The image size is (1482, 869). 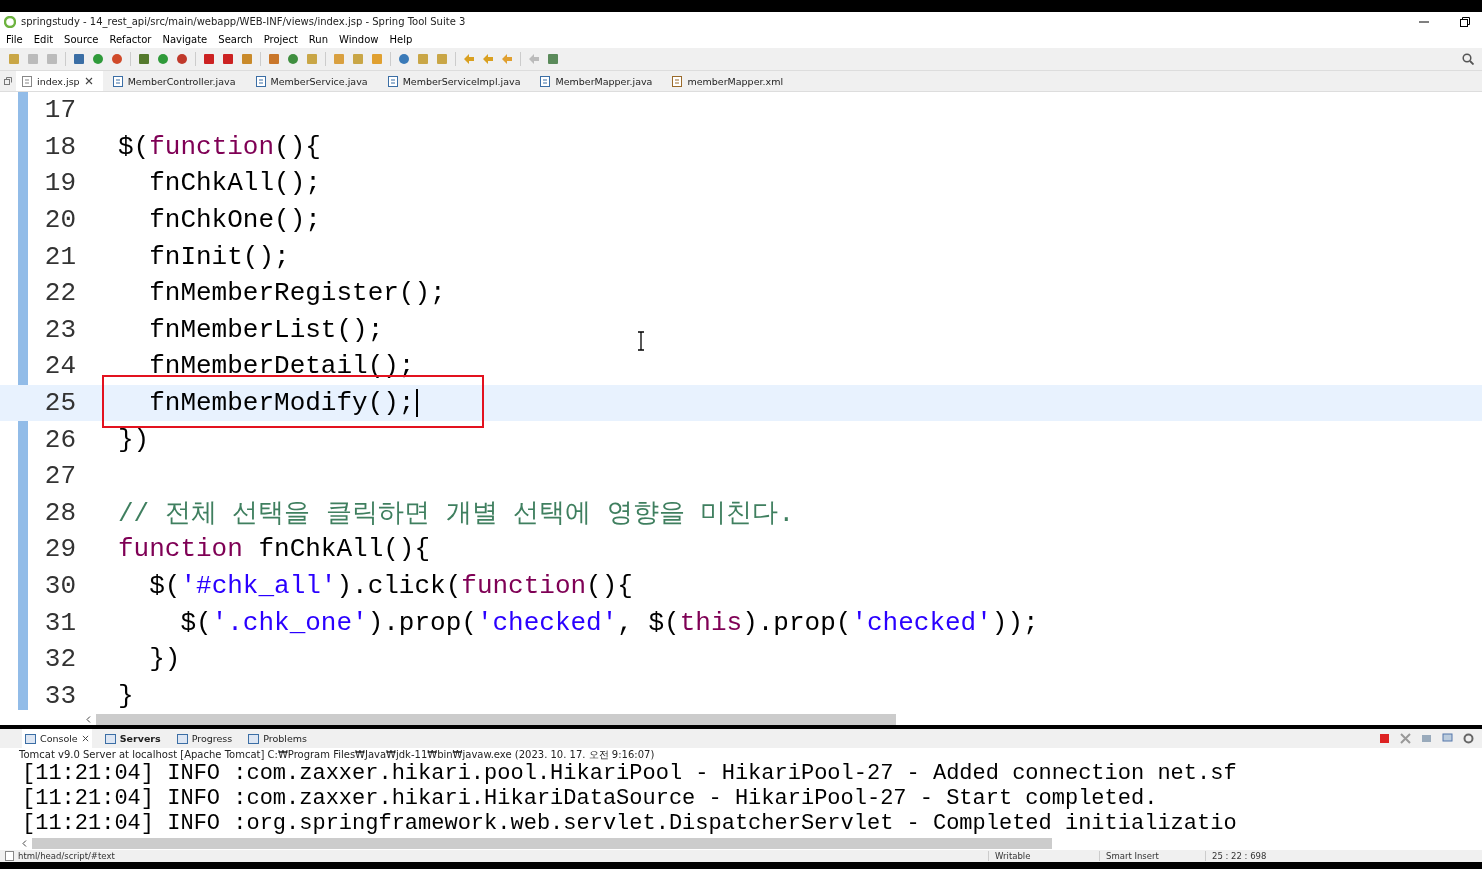 I want to click on line-number: 28, so click(x=60, y=512).